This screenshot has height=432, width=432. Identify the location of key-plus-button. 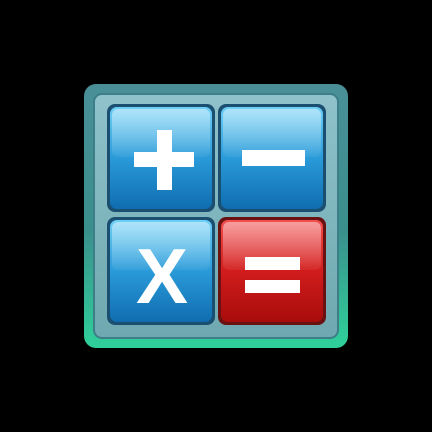
(161, 158).